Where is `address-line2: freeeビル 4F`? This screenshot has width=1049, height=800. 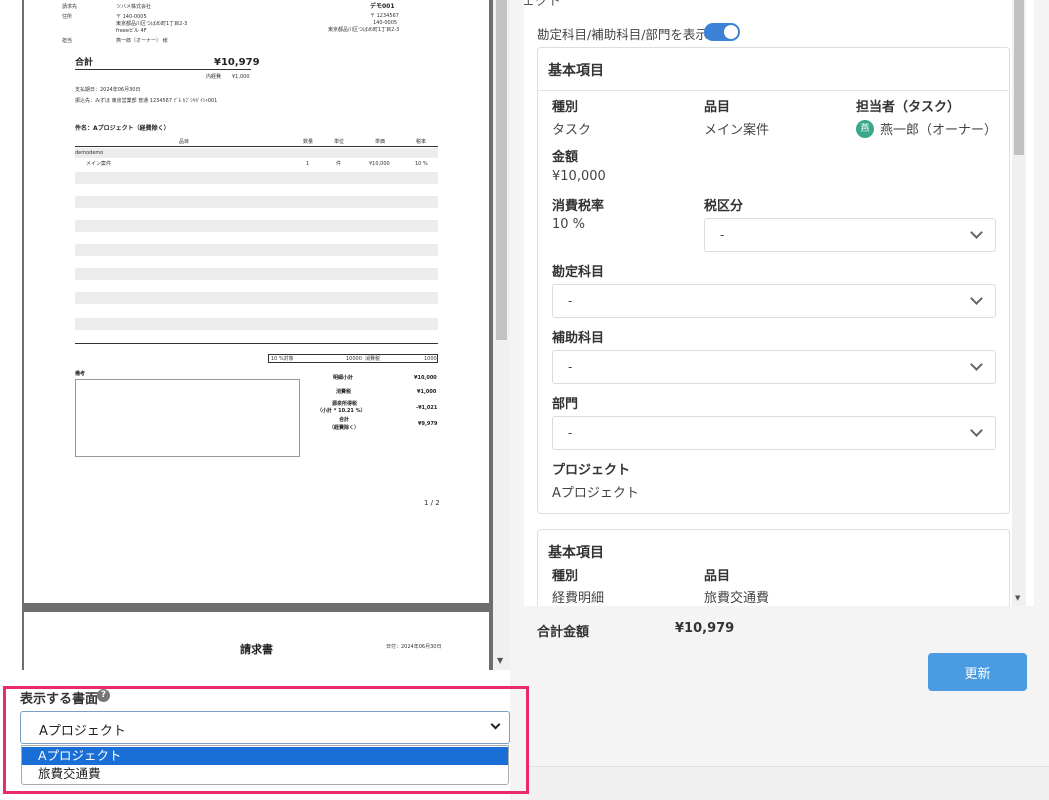 address-line2: freeeビル 4F is located at coordinates (131, 31).